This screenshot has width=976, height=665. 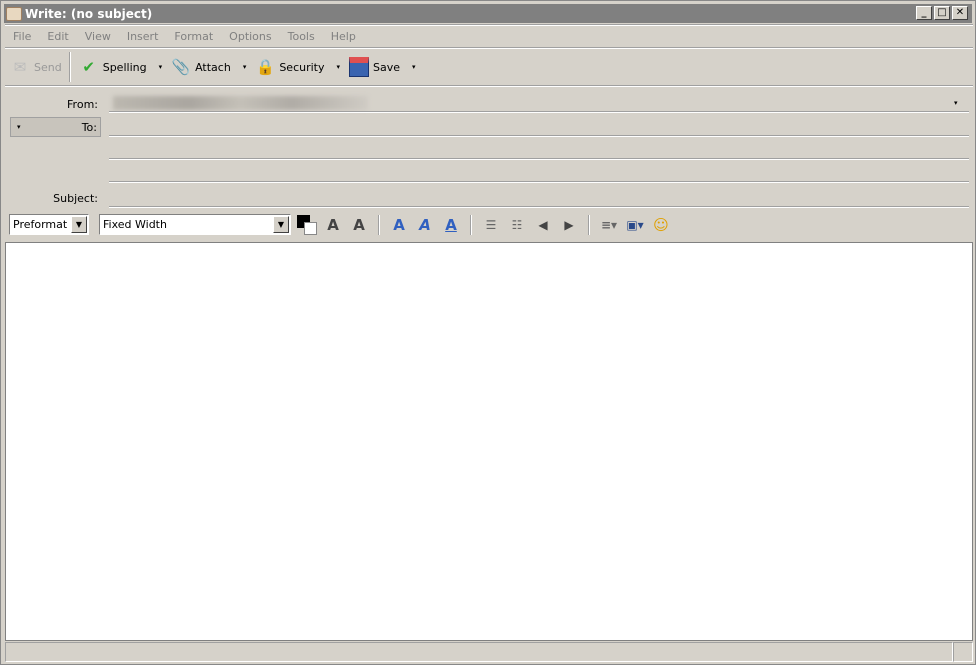 I want to click on menu-tools: Tools, so click(x=301, y=36).